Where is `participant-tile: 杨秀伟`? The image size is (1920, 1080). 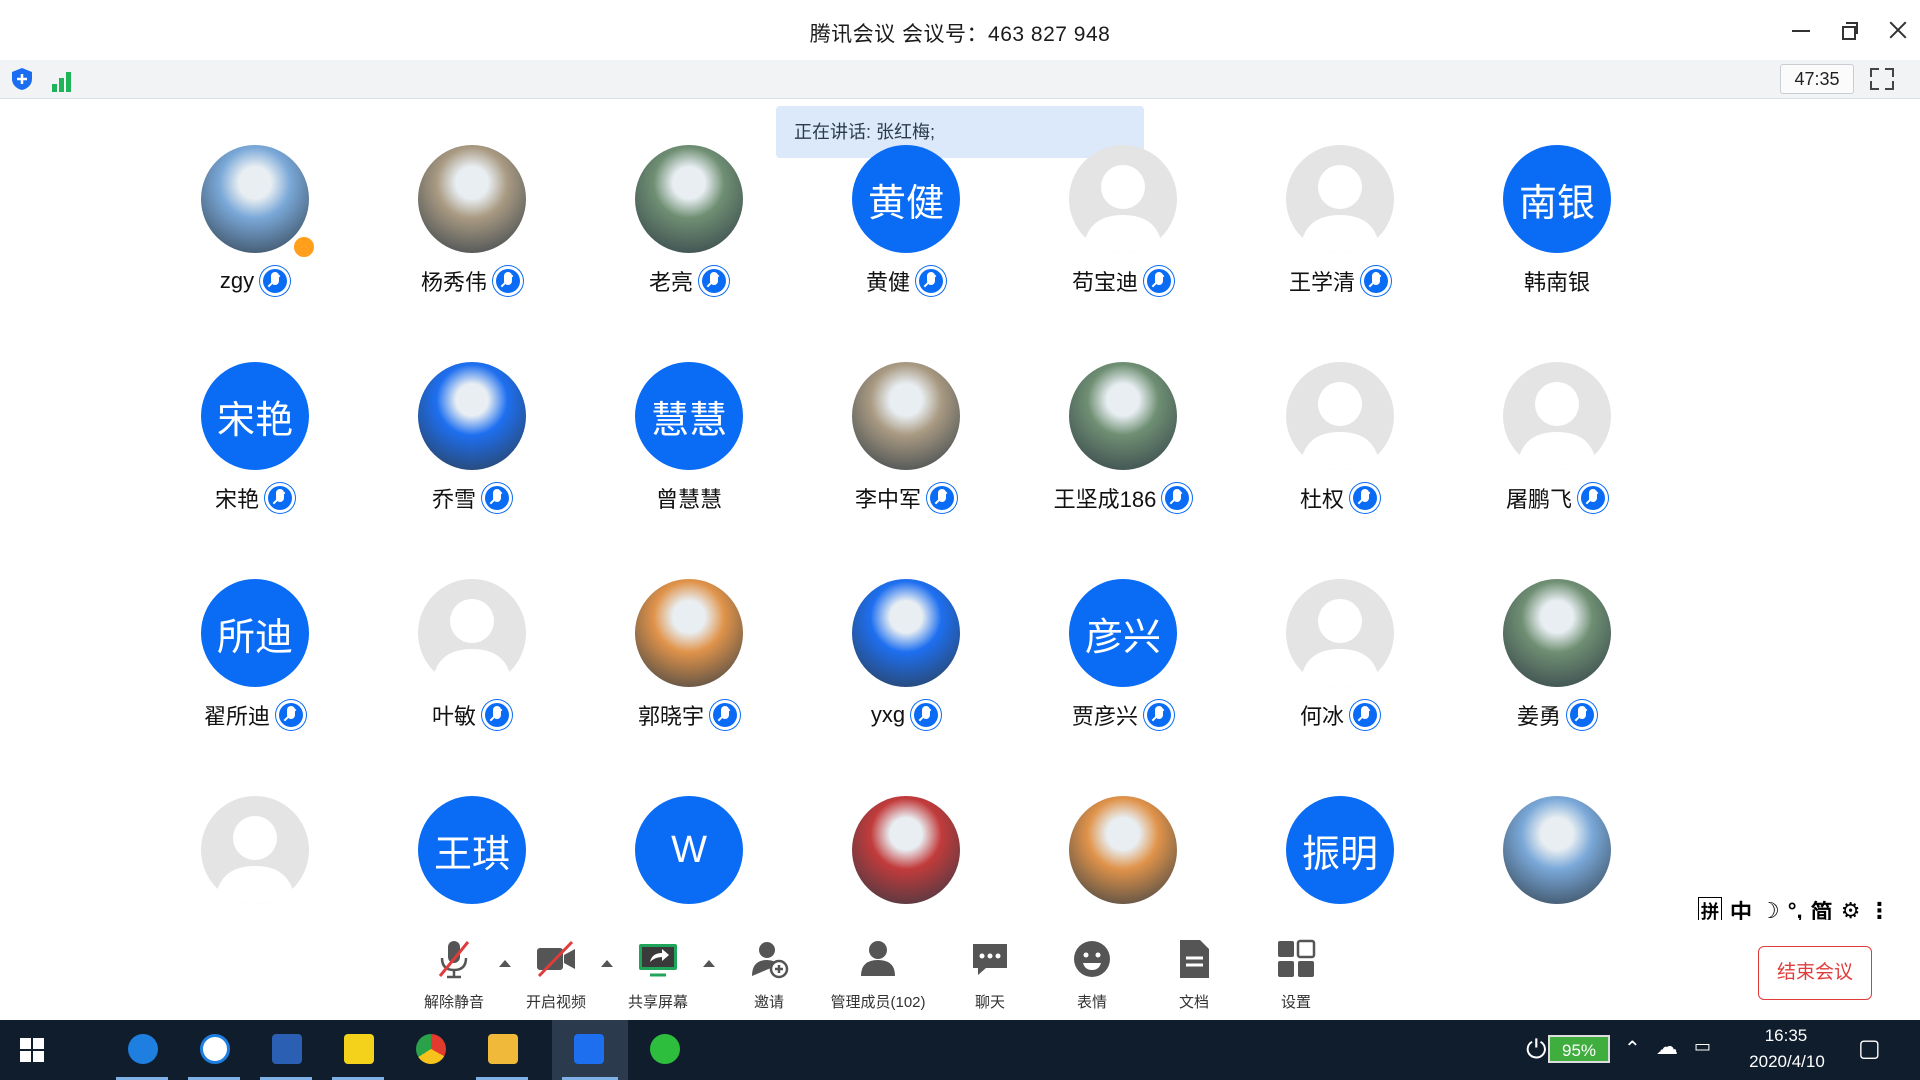 participant-tile: 杨秀伟 is located at coordinates (472, 235).